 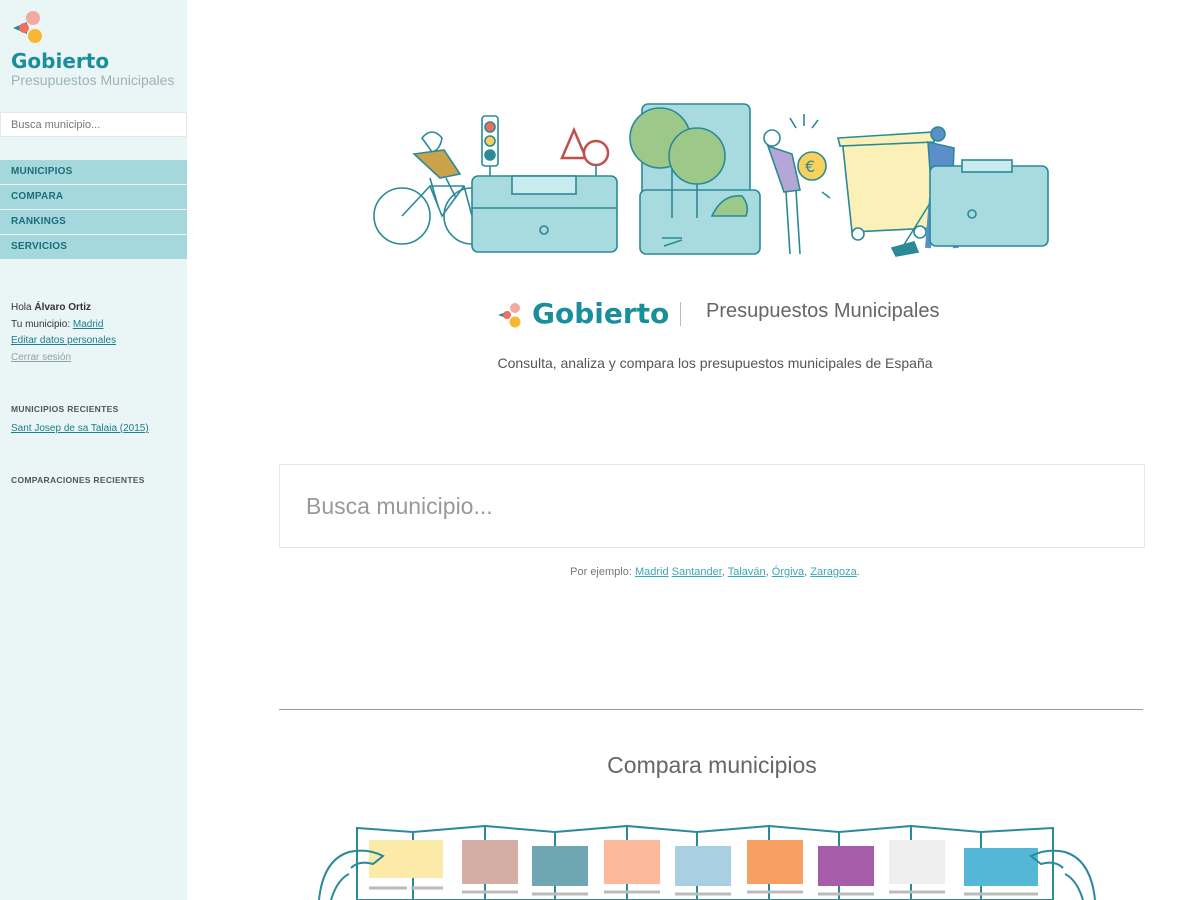 What do you see at coordinates (60, 61) in the screenshot?
I see `brand-title: Gobierto` at bounding box center [60, 61].